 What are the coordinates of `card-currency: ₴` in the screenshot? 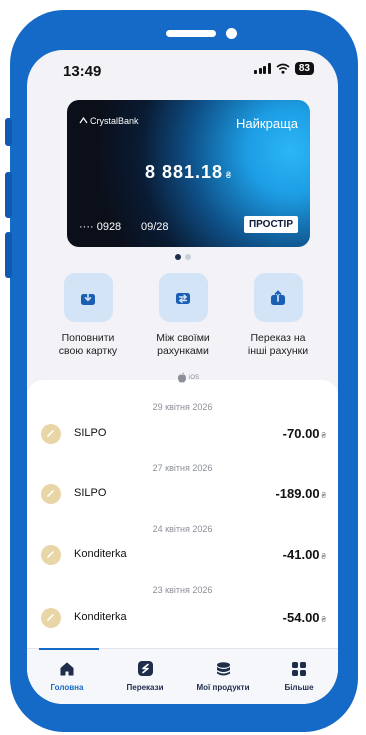 It's located at (229, 175).